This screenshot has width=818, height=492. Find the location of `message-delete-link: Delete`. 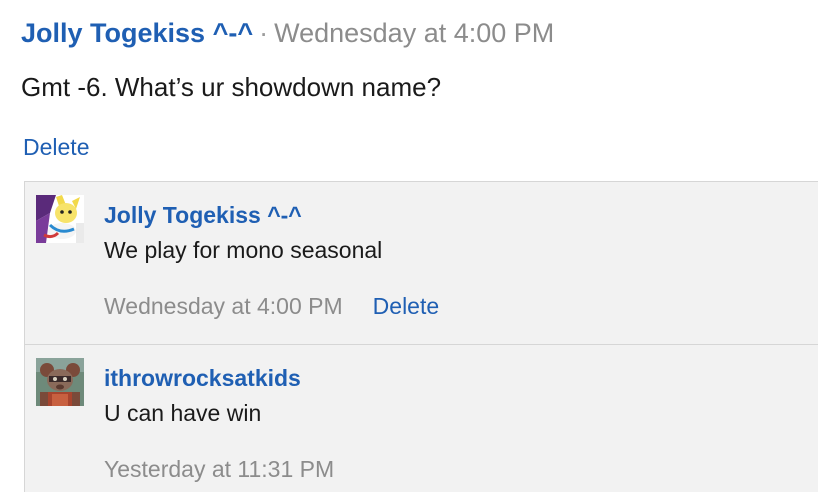

message-delete-link: Delete is located at coordinates (56, 147).